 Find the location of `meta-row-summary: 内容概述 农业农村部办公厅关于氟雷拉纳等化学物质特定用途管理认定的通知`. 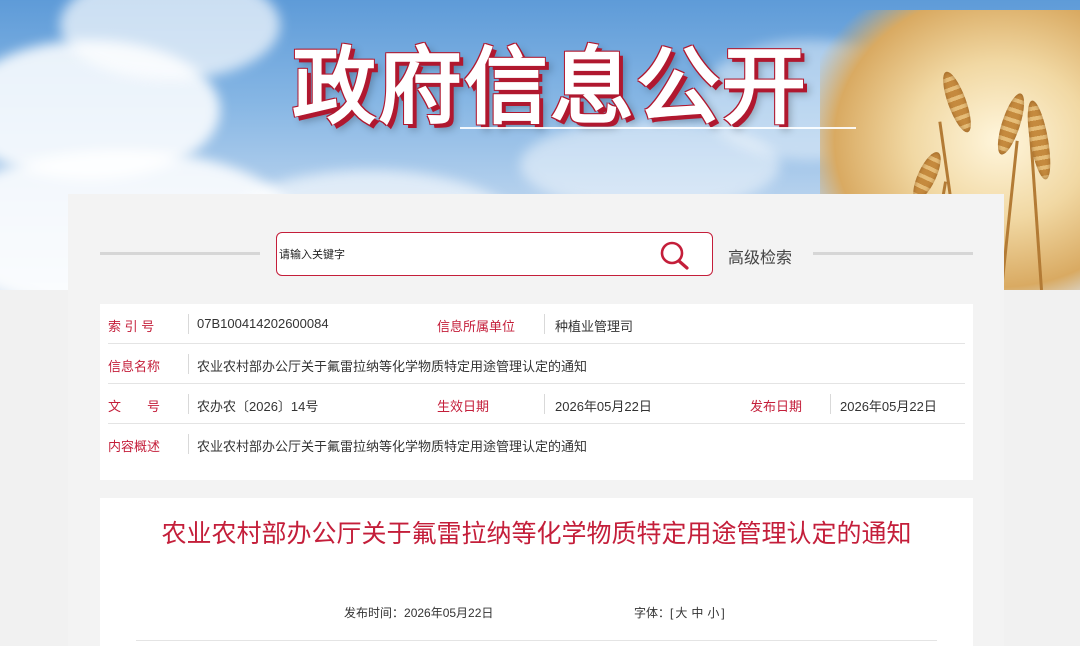

meta-row-summary: 内容概述 农业农村部办公厅关于氟雷拉纳等化学物质特定用途管理认定的通知 is located at coordinates (536, 444).